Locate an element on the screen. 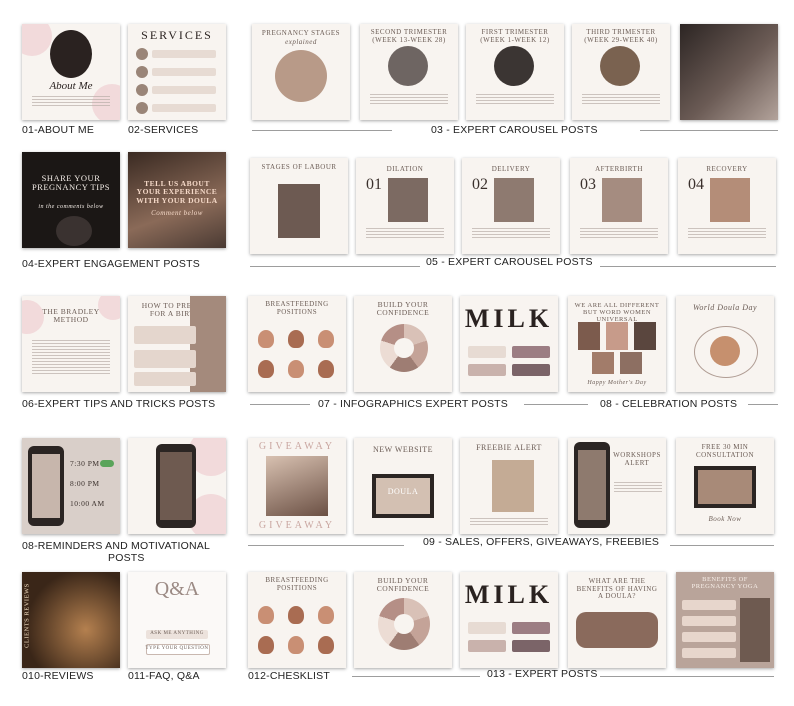 This screenshot has width=794, height=706. tile-stages-of-labour: STAGES OF LABOUR is located at coordinates (299, 206).